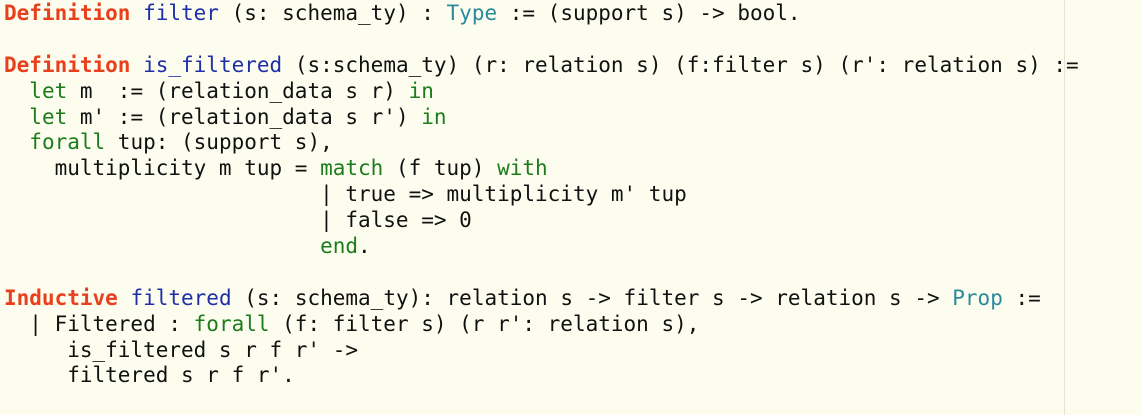 The width and height of the screenshot is (1142, 415). Describe the element at coordinates (61, 297) in the screenshot. I see `code-token-kw-def: Inductive` at that location.